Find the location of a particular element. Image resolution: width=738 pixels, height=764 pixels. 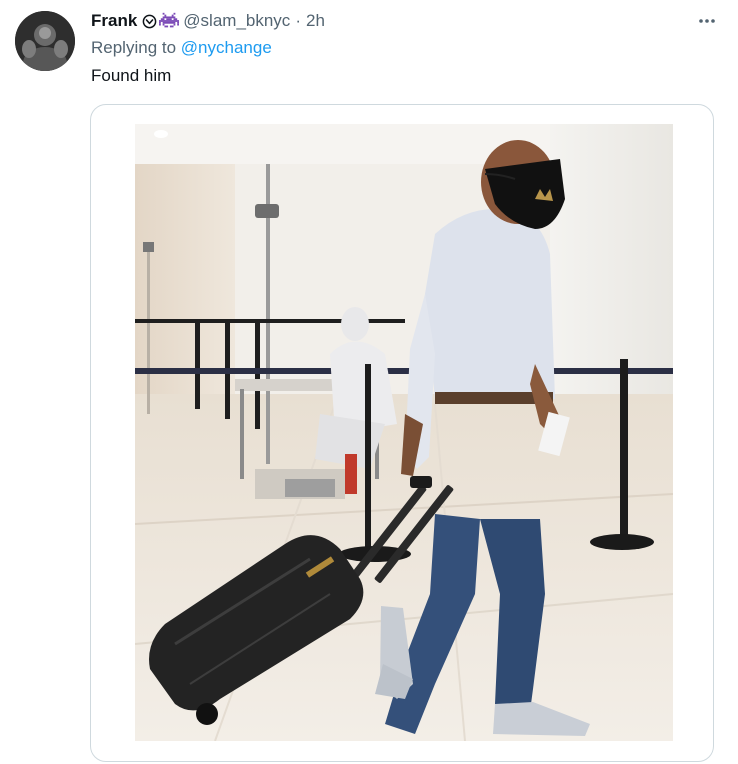

circle-chevron-badge-icon is located at coordinates (149, 21).